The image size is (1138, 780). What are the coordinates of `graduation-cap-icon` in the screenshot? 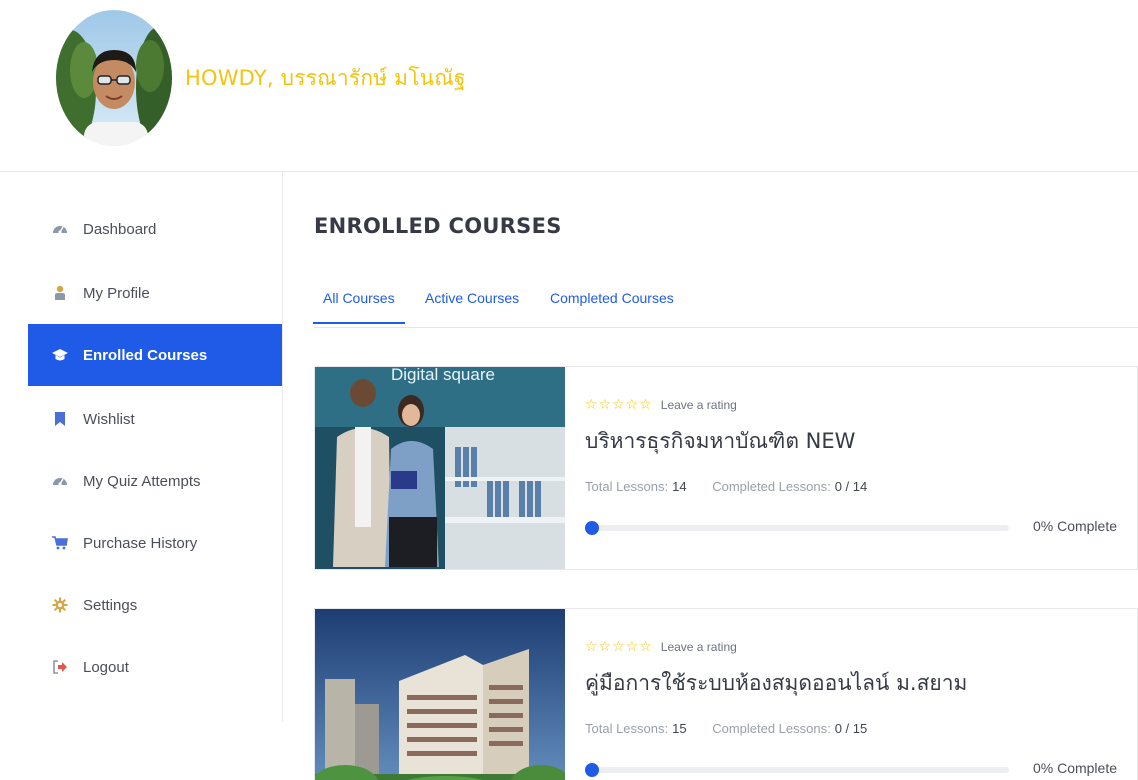 It's located at (60, 355).